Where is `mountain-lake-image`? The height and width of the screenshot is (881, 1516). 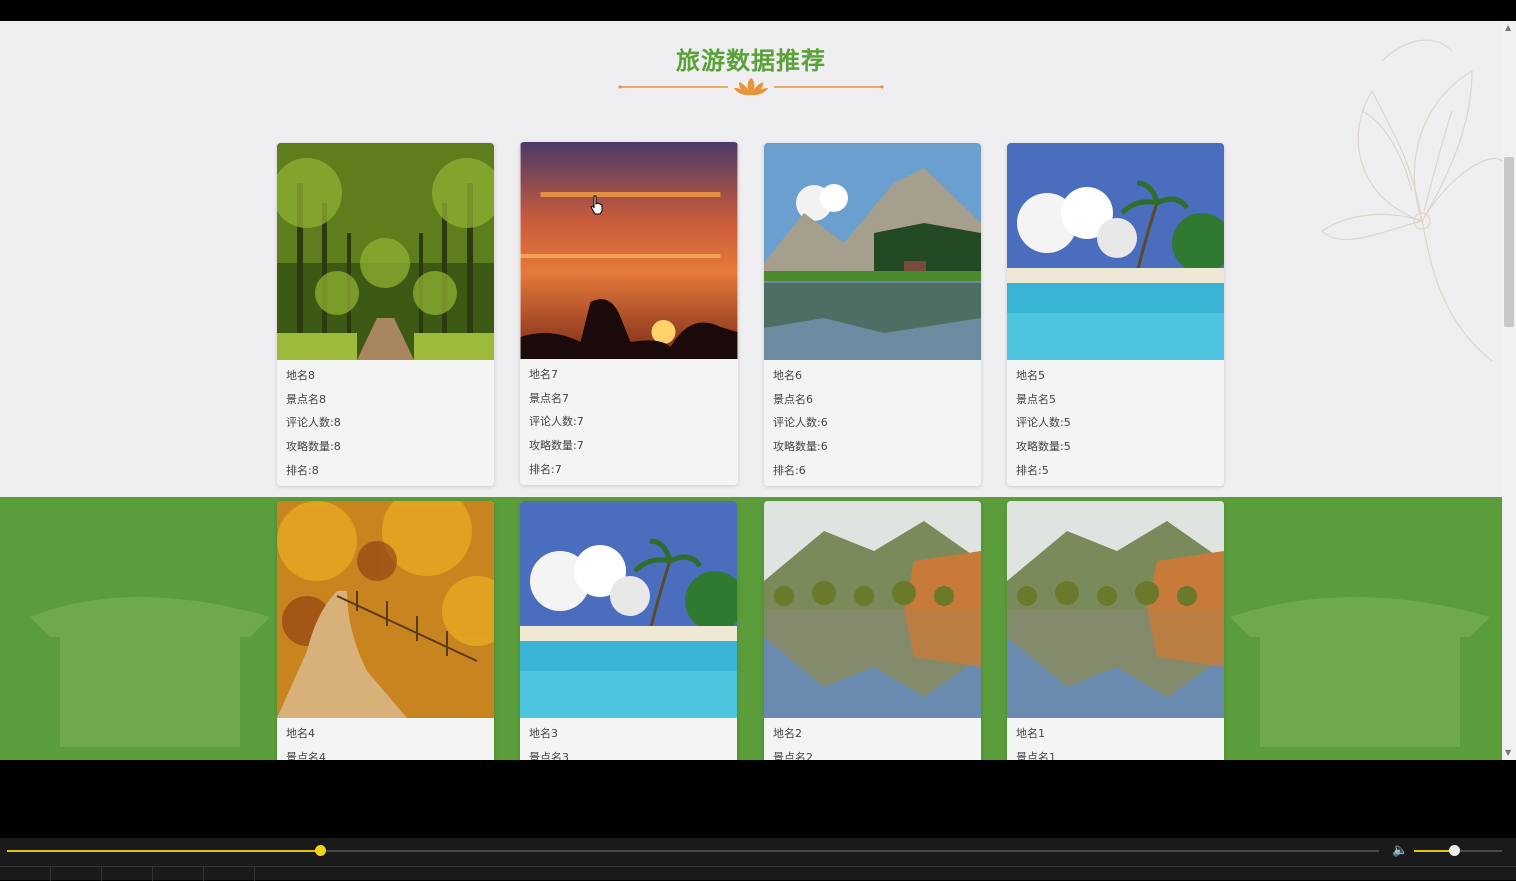 mountain-lake-image is located at coordinates (872, 251).